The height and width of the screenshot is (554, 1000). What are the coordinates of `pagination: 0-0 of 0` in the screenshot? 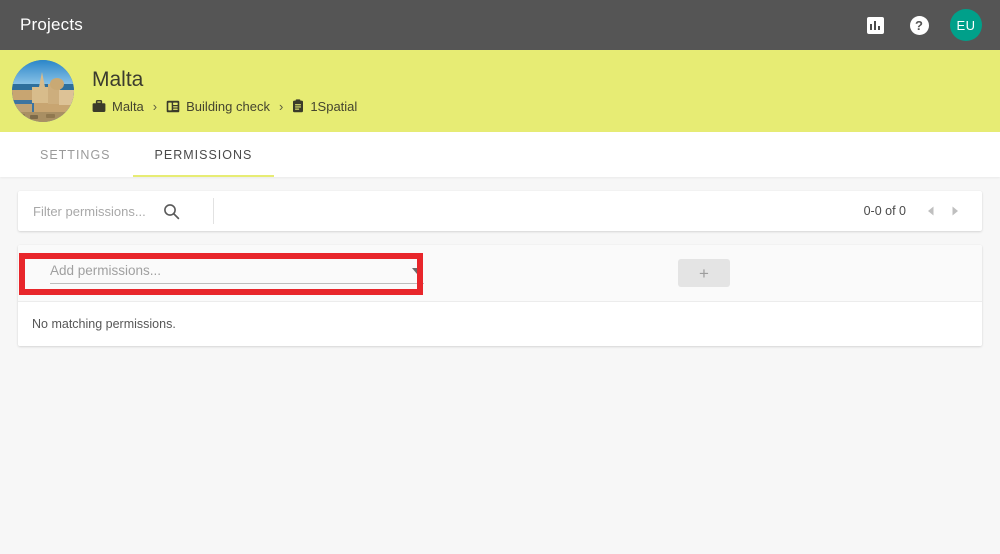 It's located at (923, 211).